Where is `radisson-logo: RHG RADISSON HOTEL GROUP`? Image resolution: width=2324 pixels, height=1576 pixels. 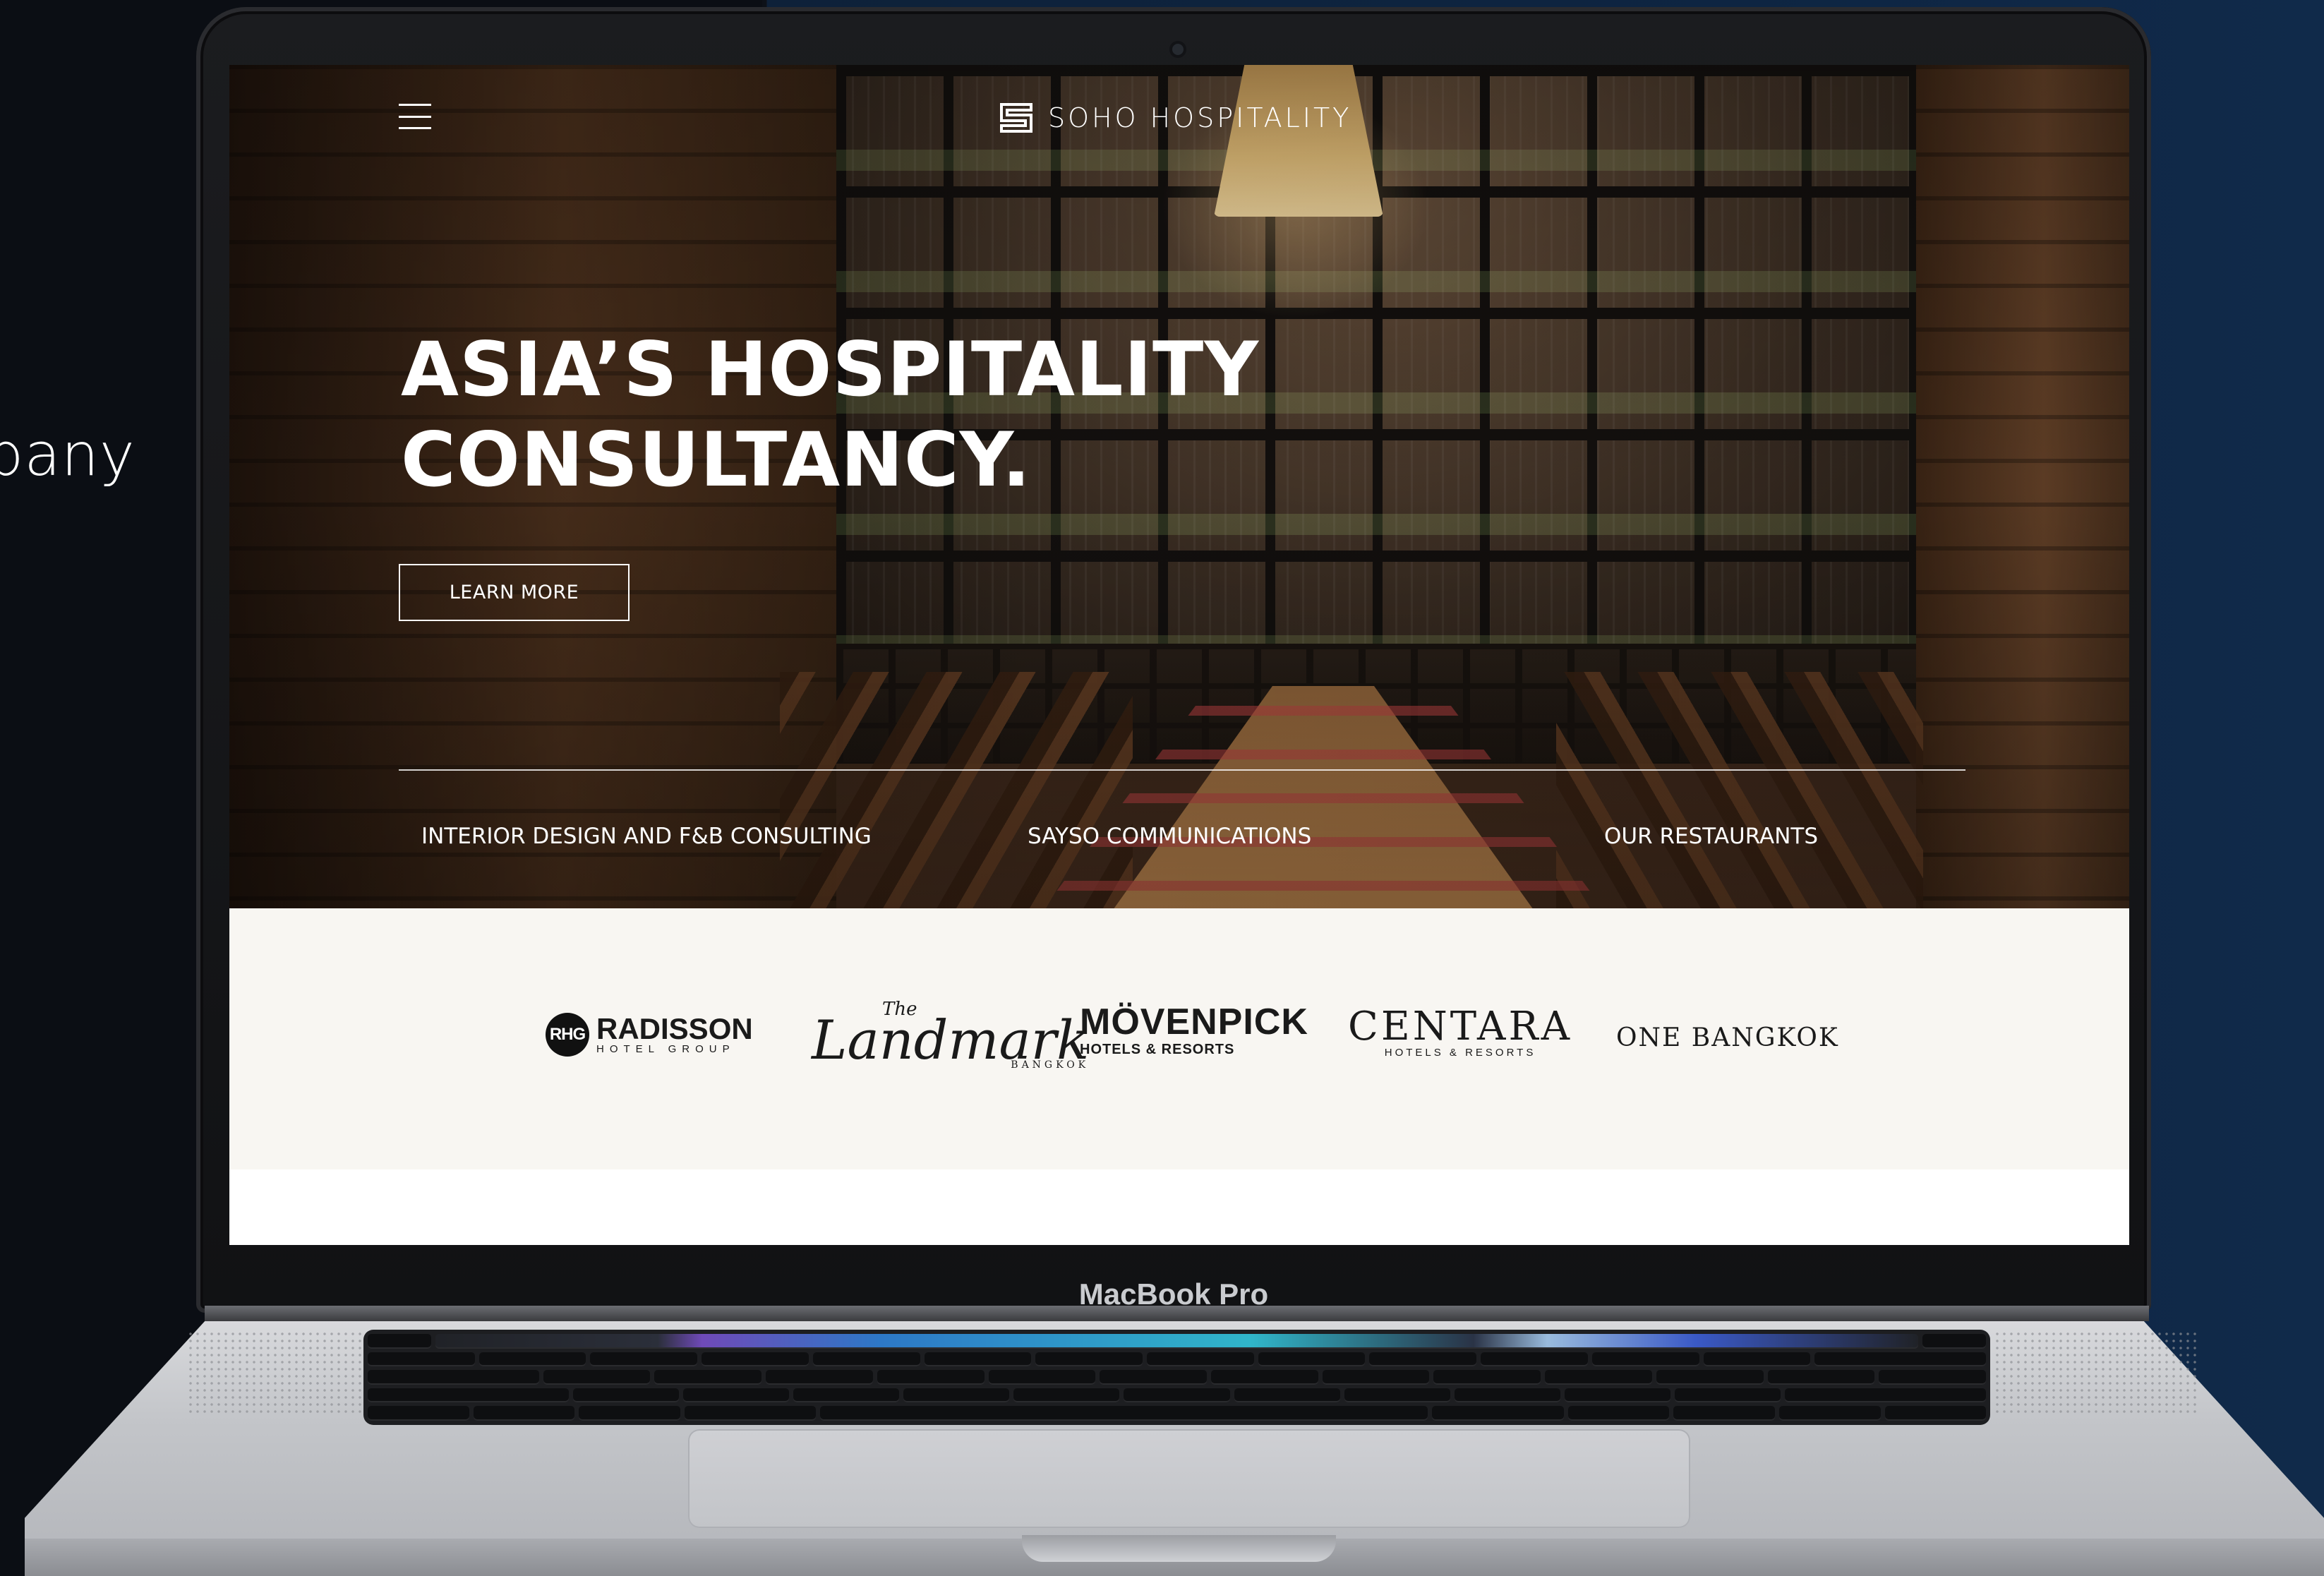
radisson-logo: RHG RADISSON HOTEL GROUP is located at coordinates (649, 1035).